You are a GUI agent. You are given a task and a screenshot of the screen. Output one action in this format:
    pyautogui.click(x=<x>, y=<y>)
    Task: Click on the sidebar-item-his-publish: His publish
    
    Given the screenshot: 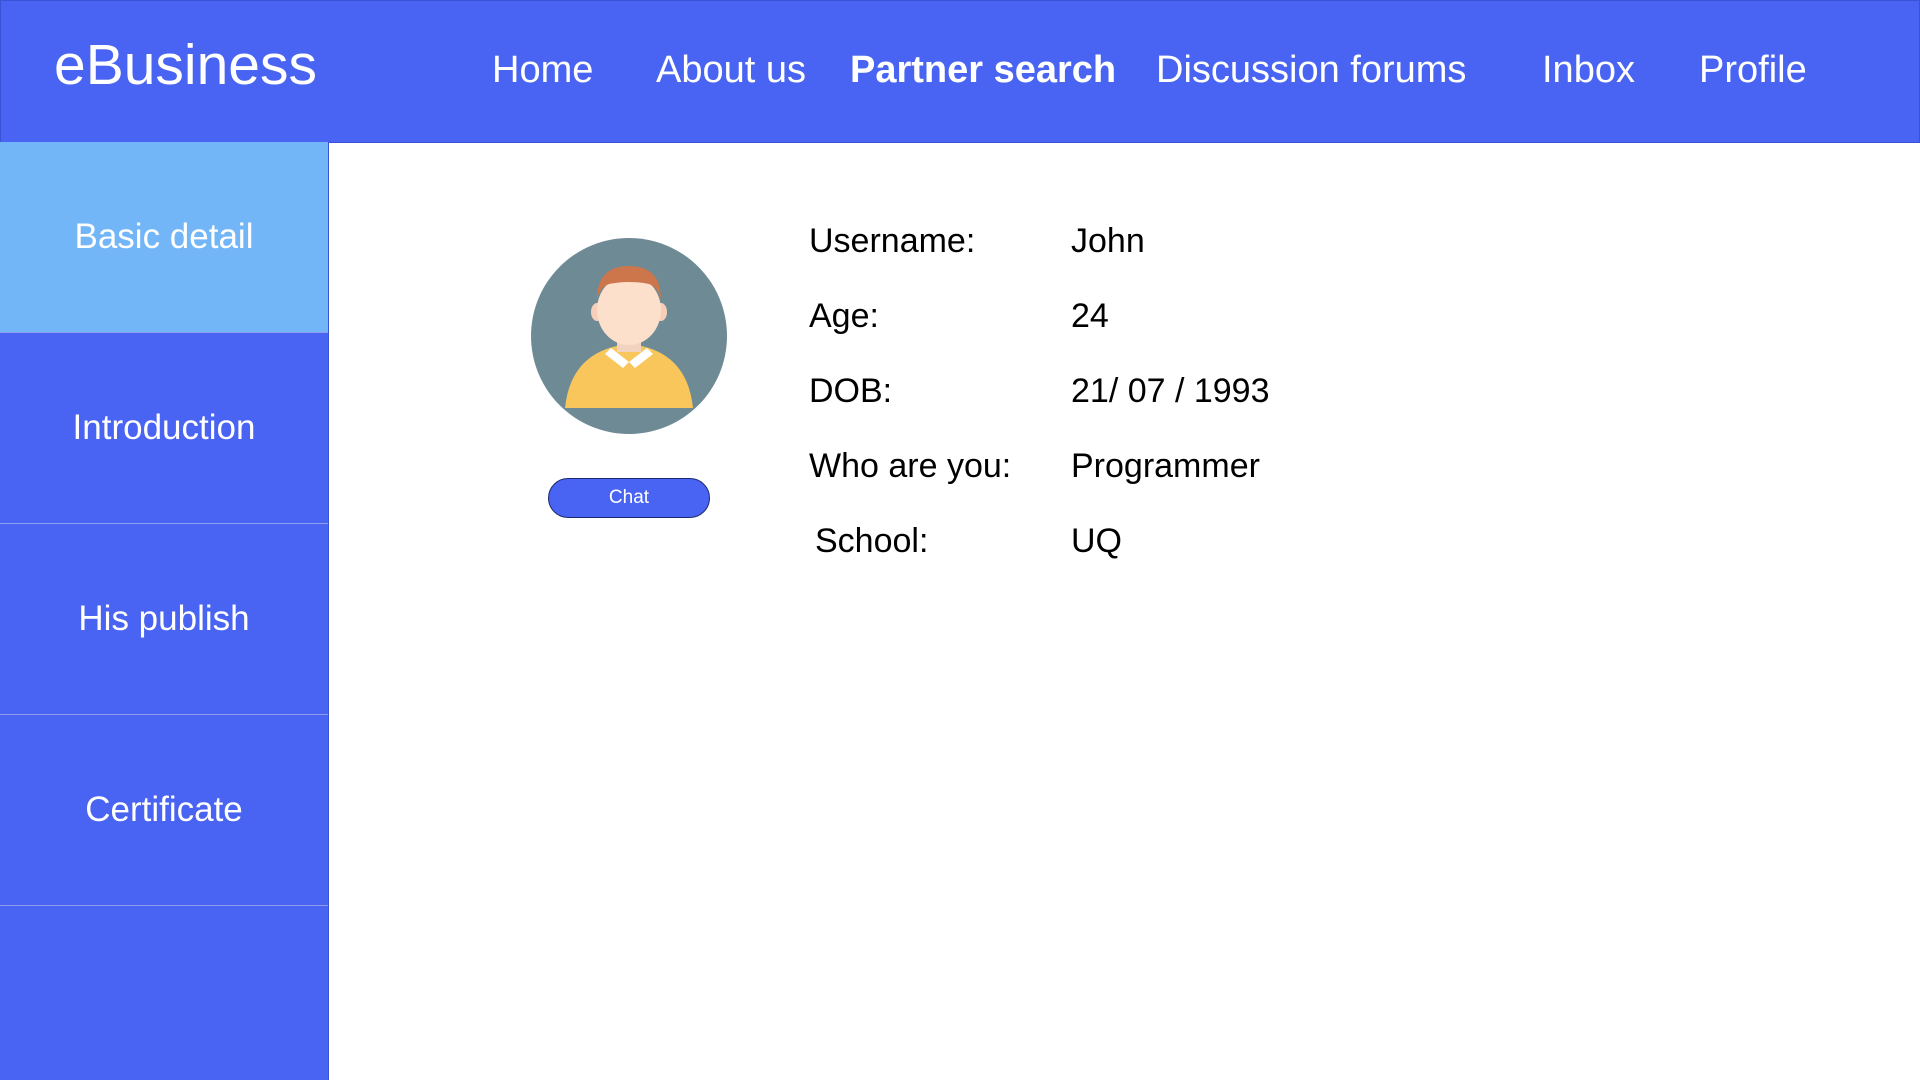 What is the action you would take?
    pyautogui.click(x=164, y=619)
    